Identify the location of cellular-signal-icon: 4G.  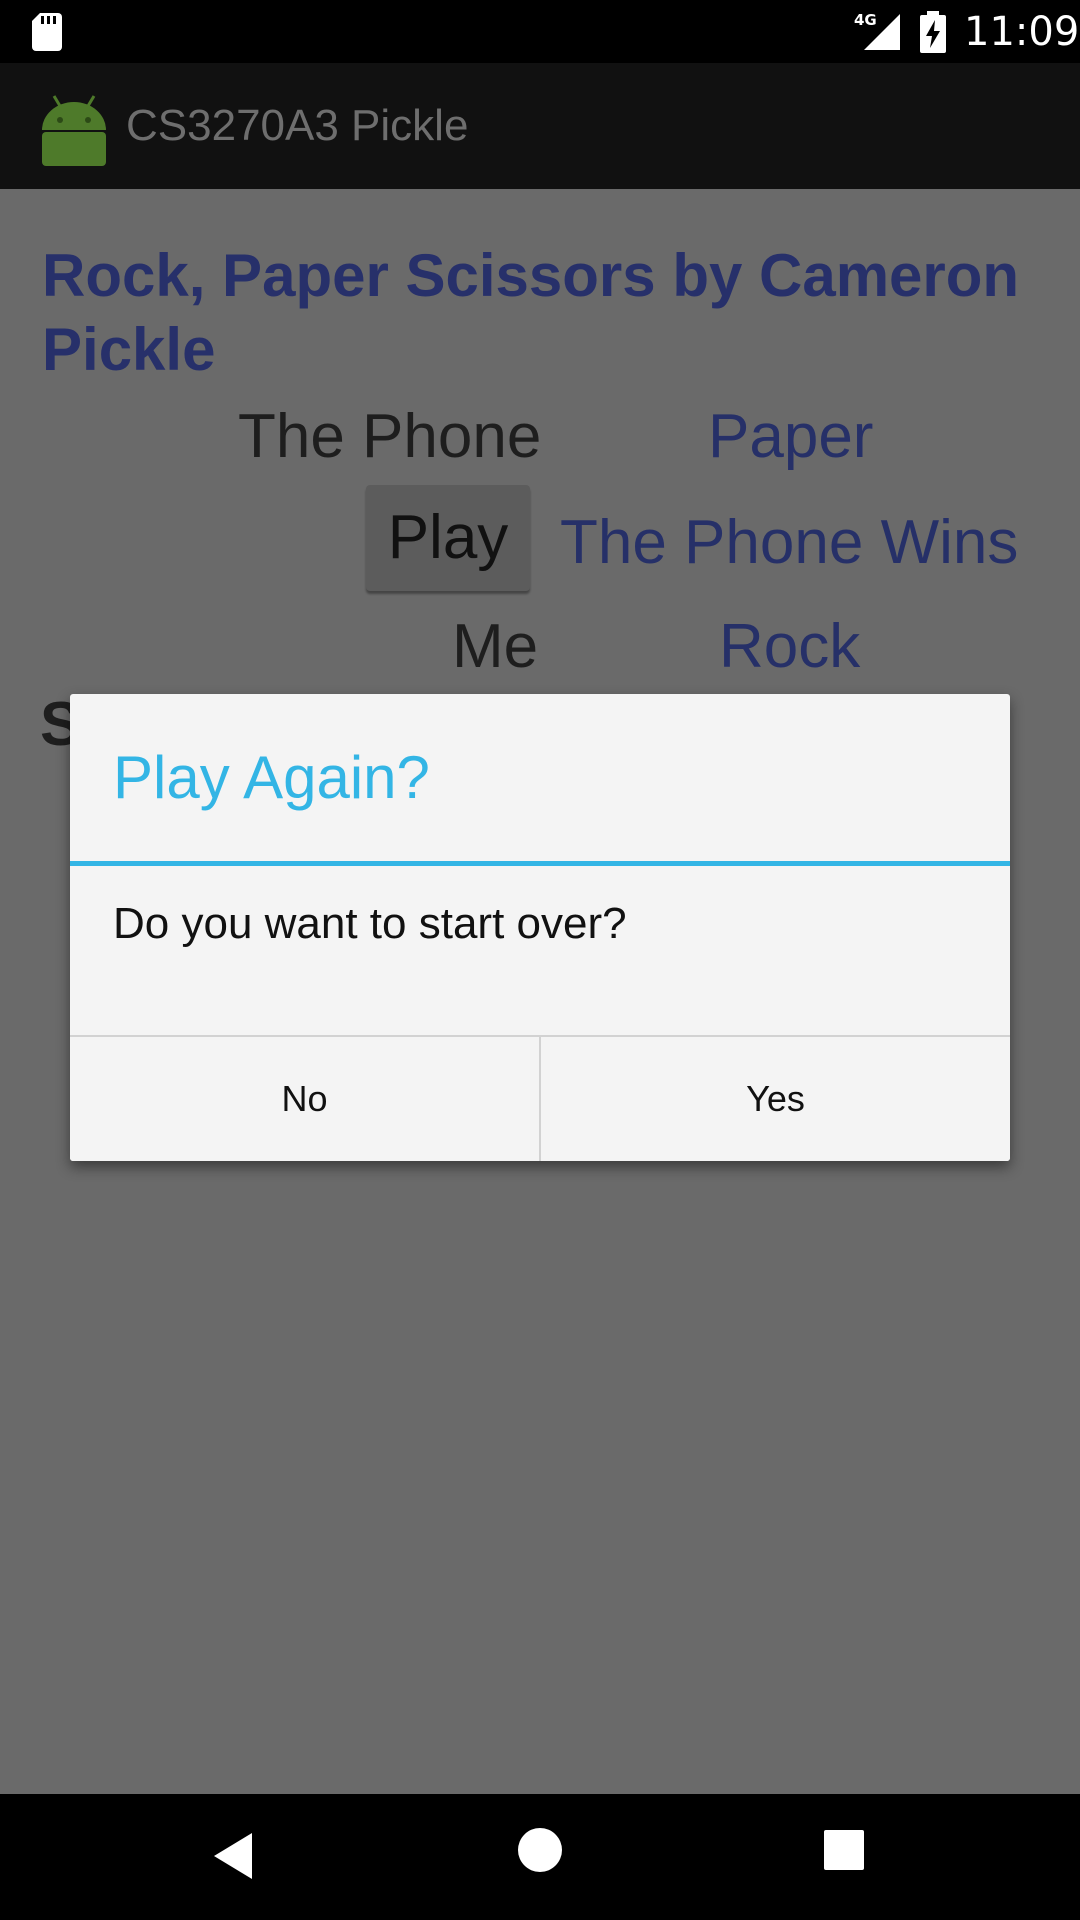
(877, 30).